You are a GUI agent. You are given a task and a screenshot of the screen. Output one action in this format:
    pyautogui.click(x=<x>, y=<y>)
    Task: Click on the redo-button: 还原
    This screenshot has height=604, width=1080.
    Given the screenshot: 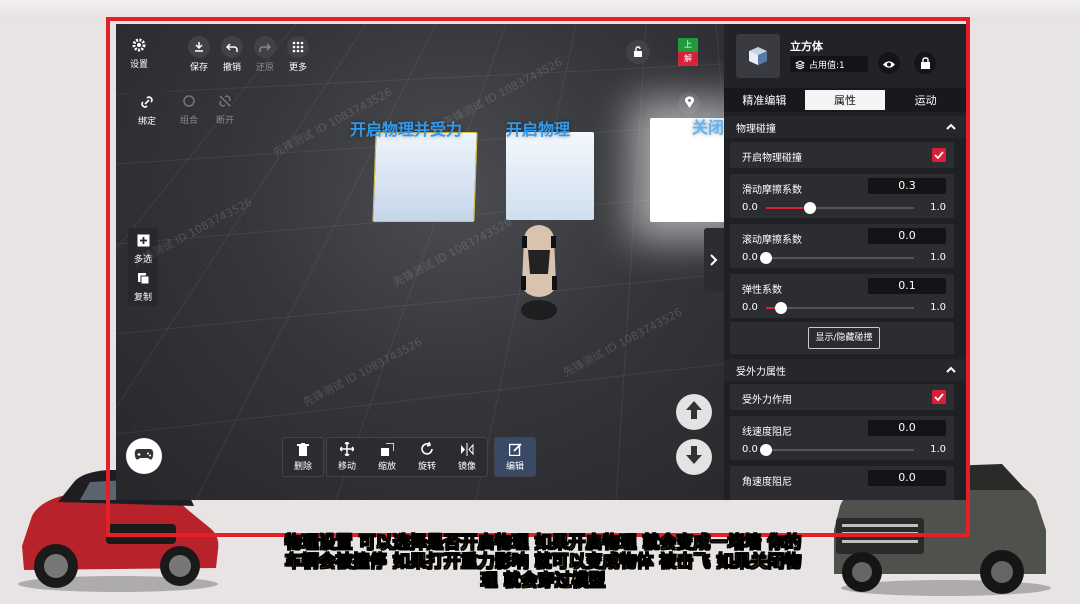 What is the action you would take?
    pyautogui.click(x=265, y=54)
    